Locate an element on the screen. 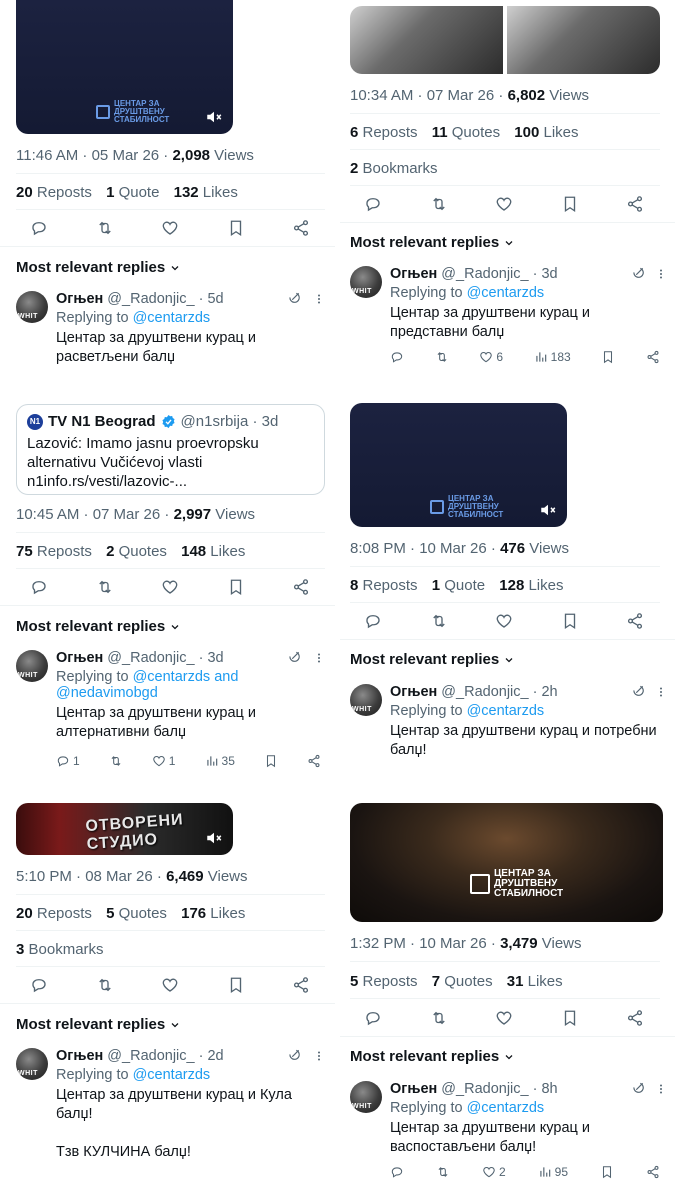  reply-reply is located at coordinates (397, 1172).